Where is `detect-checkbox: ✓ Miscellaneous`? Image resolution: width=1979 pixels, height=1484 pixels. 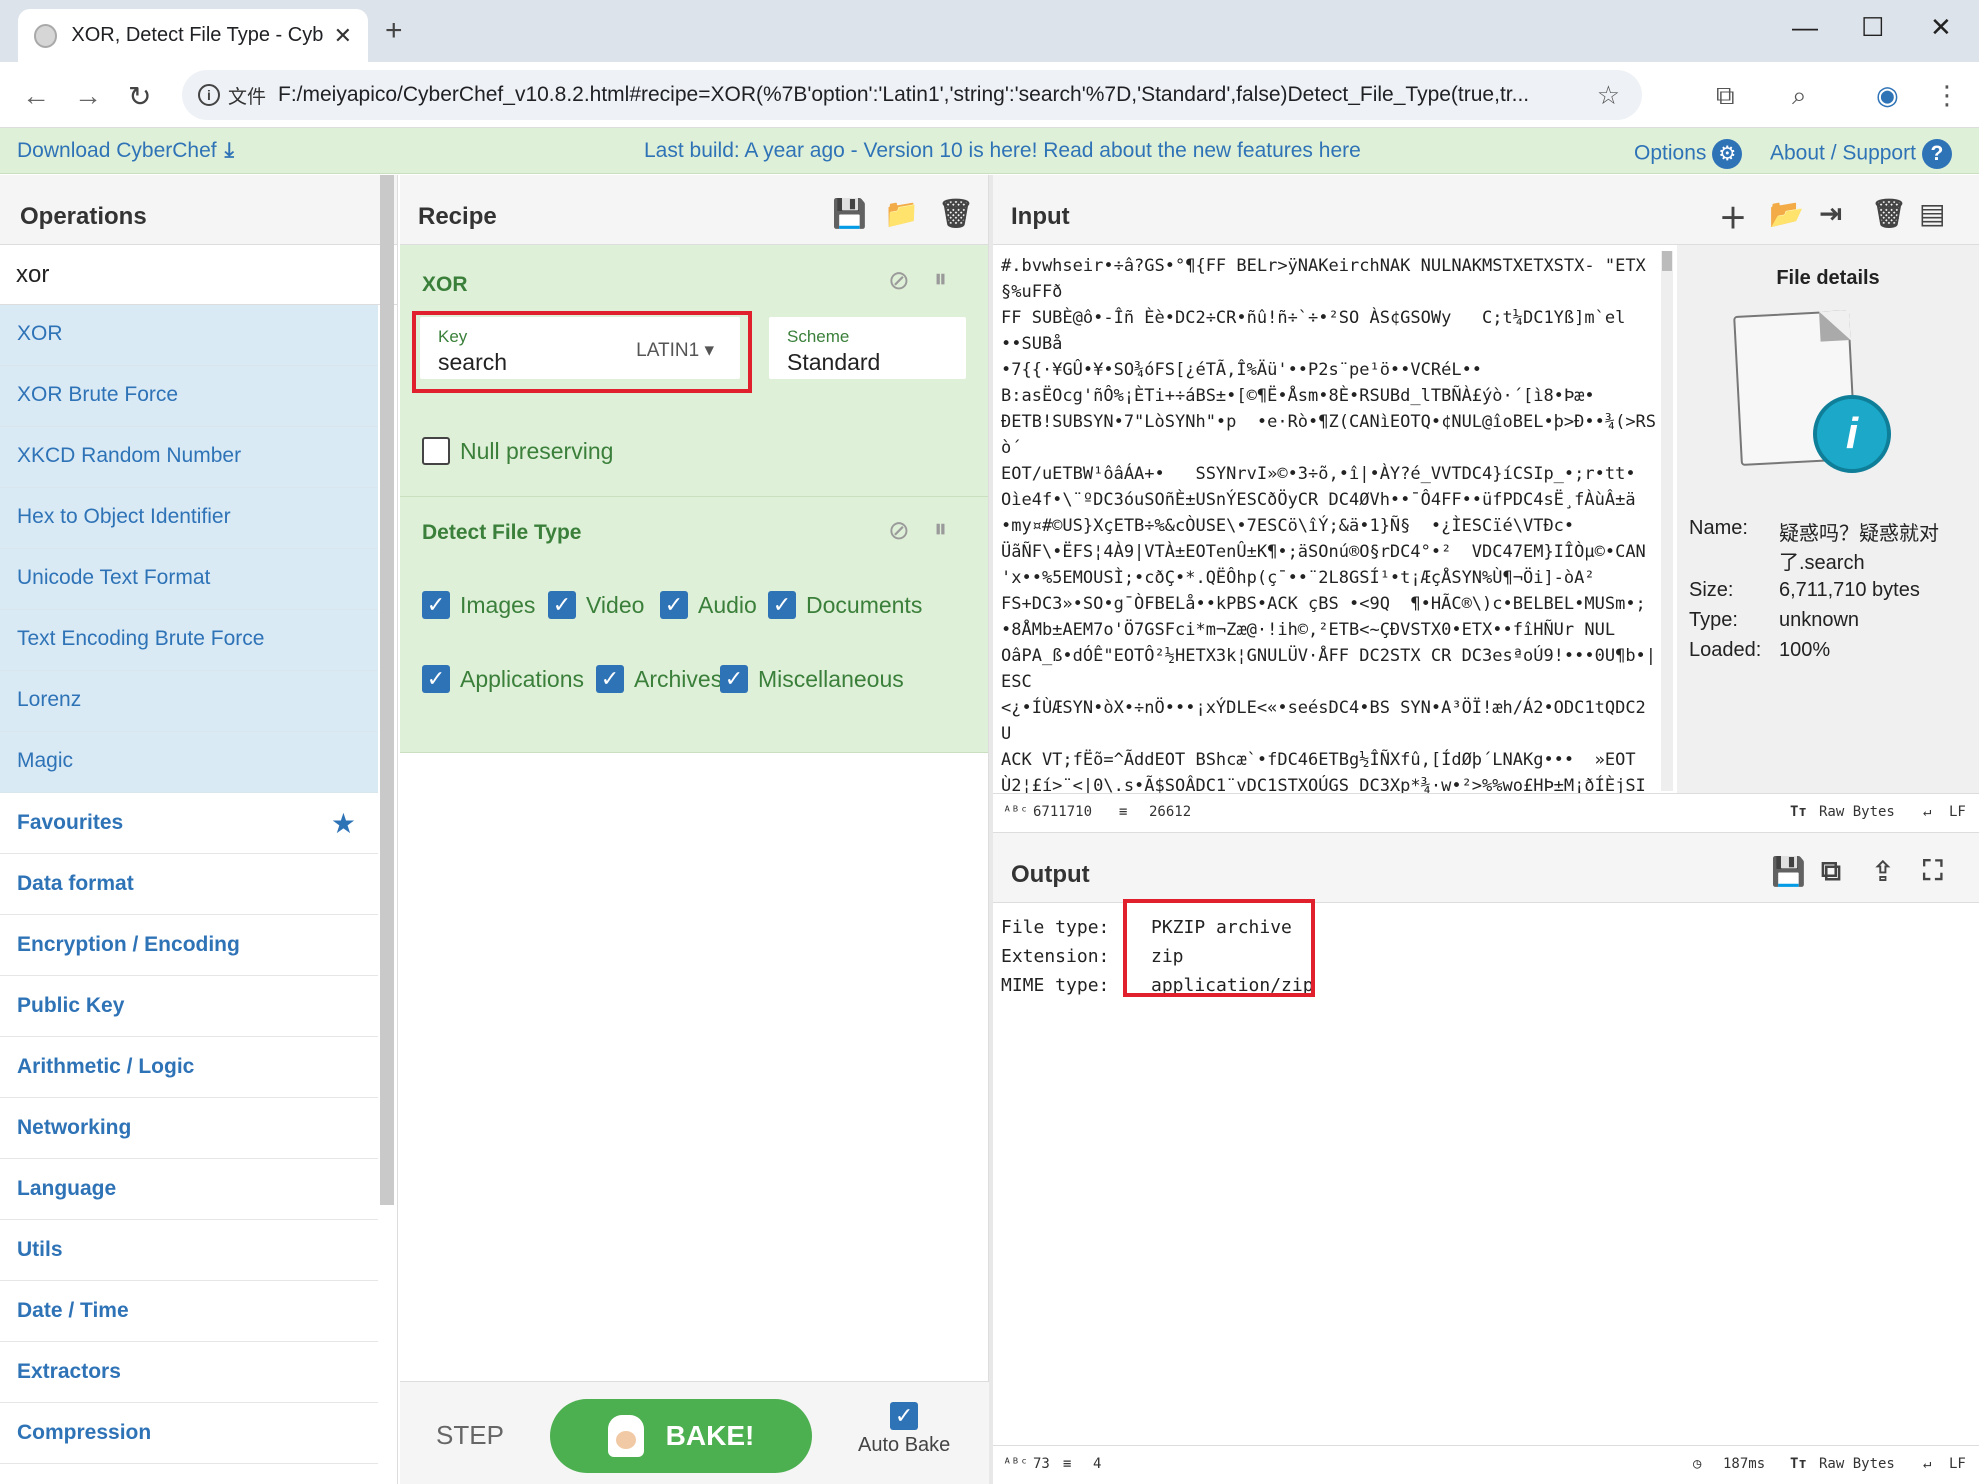 detect-checkbox: ✓ Miscellaneous is located at coordinates (812, 679).